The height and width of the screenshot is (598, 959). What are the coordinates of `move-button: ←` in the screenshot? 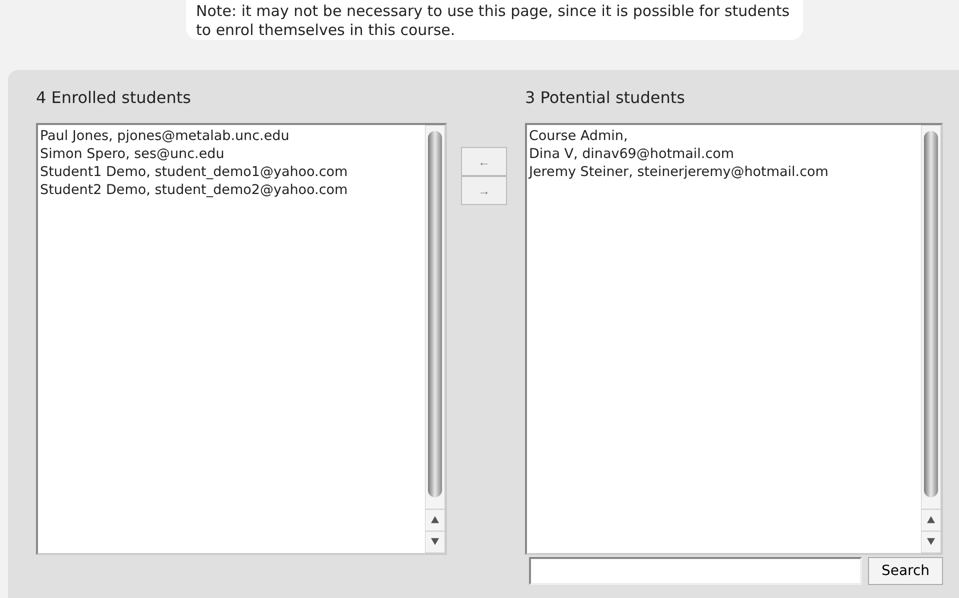 It's located at (484, 161).